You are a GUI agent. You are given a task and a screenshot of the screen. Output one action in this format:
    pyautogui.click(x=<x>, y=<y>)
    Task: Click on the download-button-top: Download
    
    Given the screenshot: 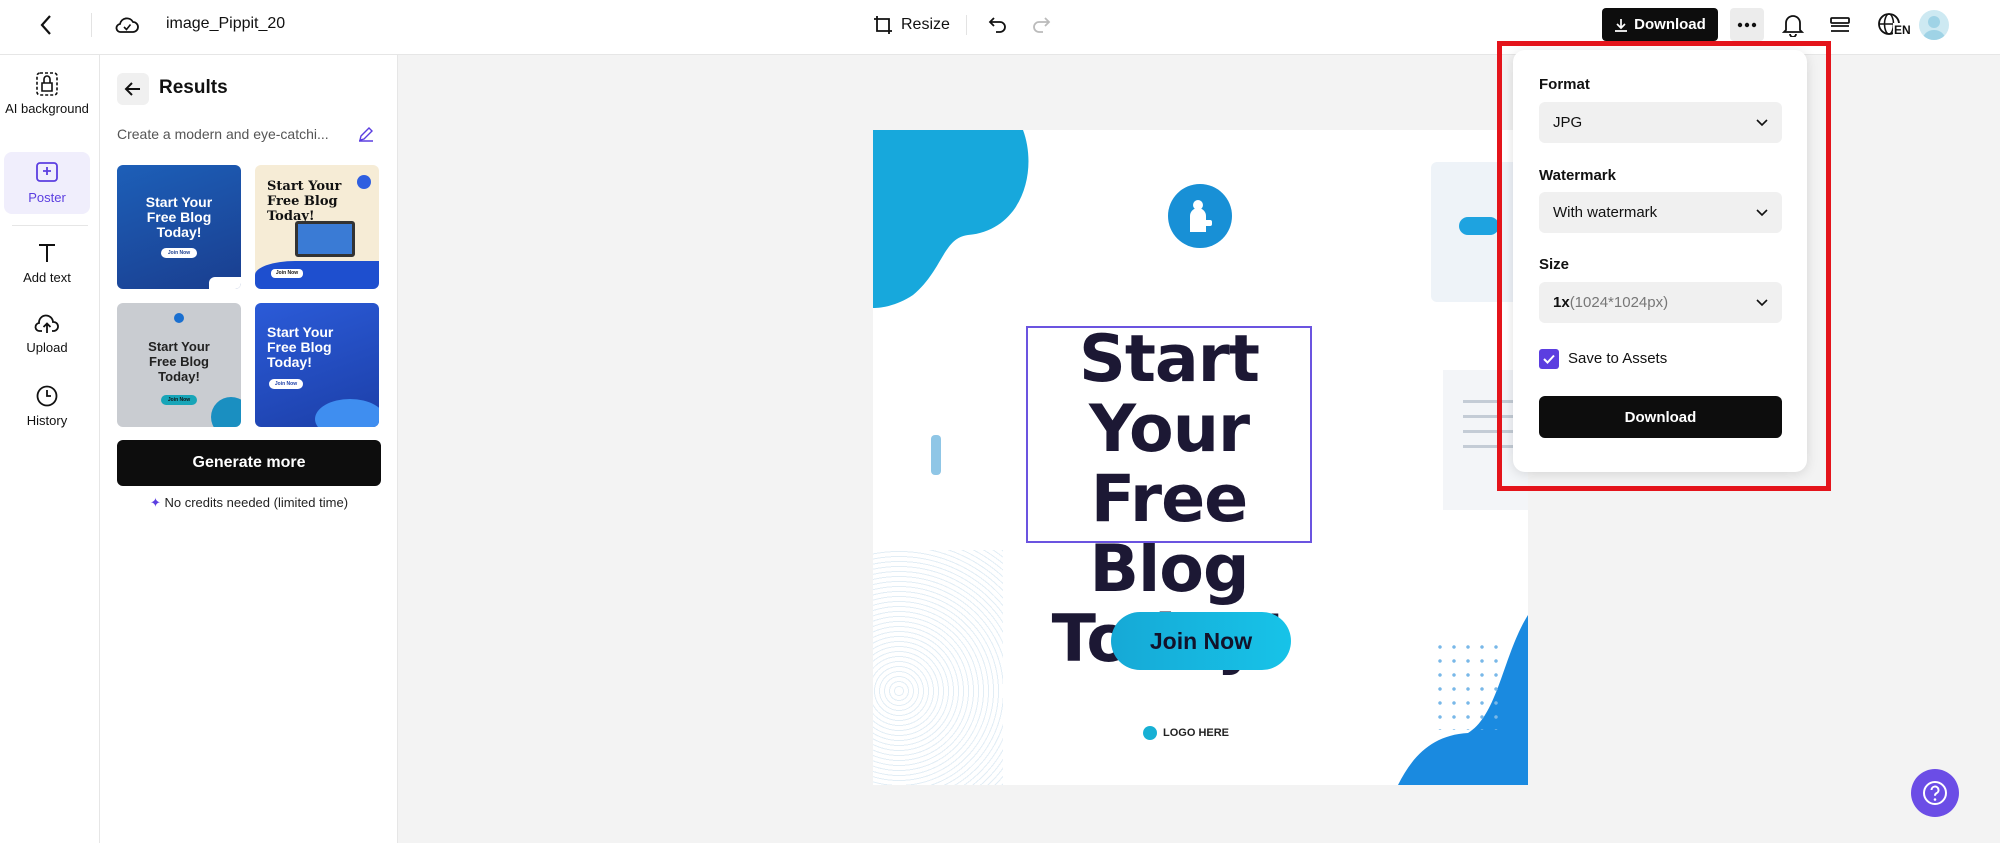 What is the action you would take?
    pyautogui.click(x=1660, y=24)
    